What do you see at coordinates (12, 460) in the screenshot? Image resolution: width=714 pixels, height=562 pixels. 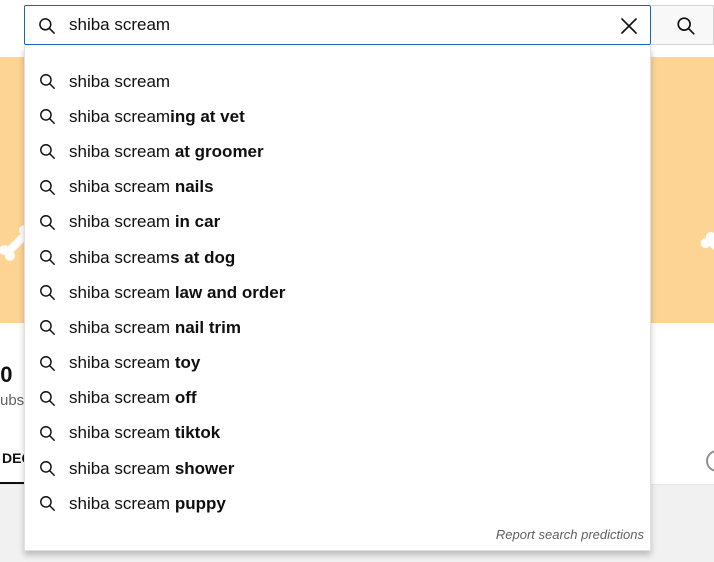 I see `tab-selected: DEC` at bounding box center [12, 460].